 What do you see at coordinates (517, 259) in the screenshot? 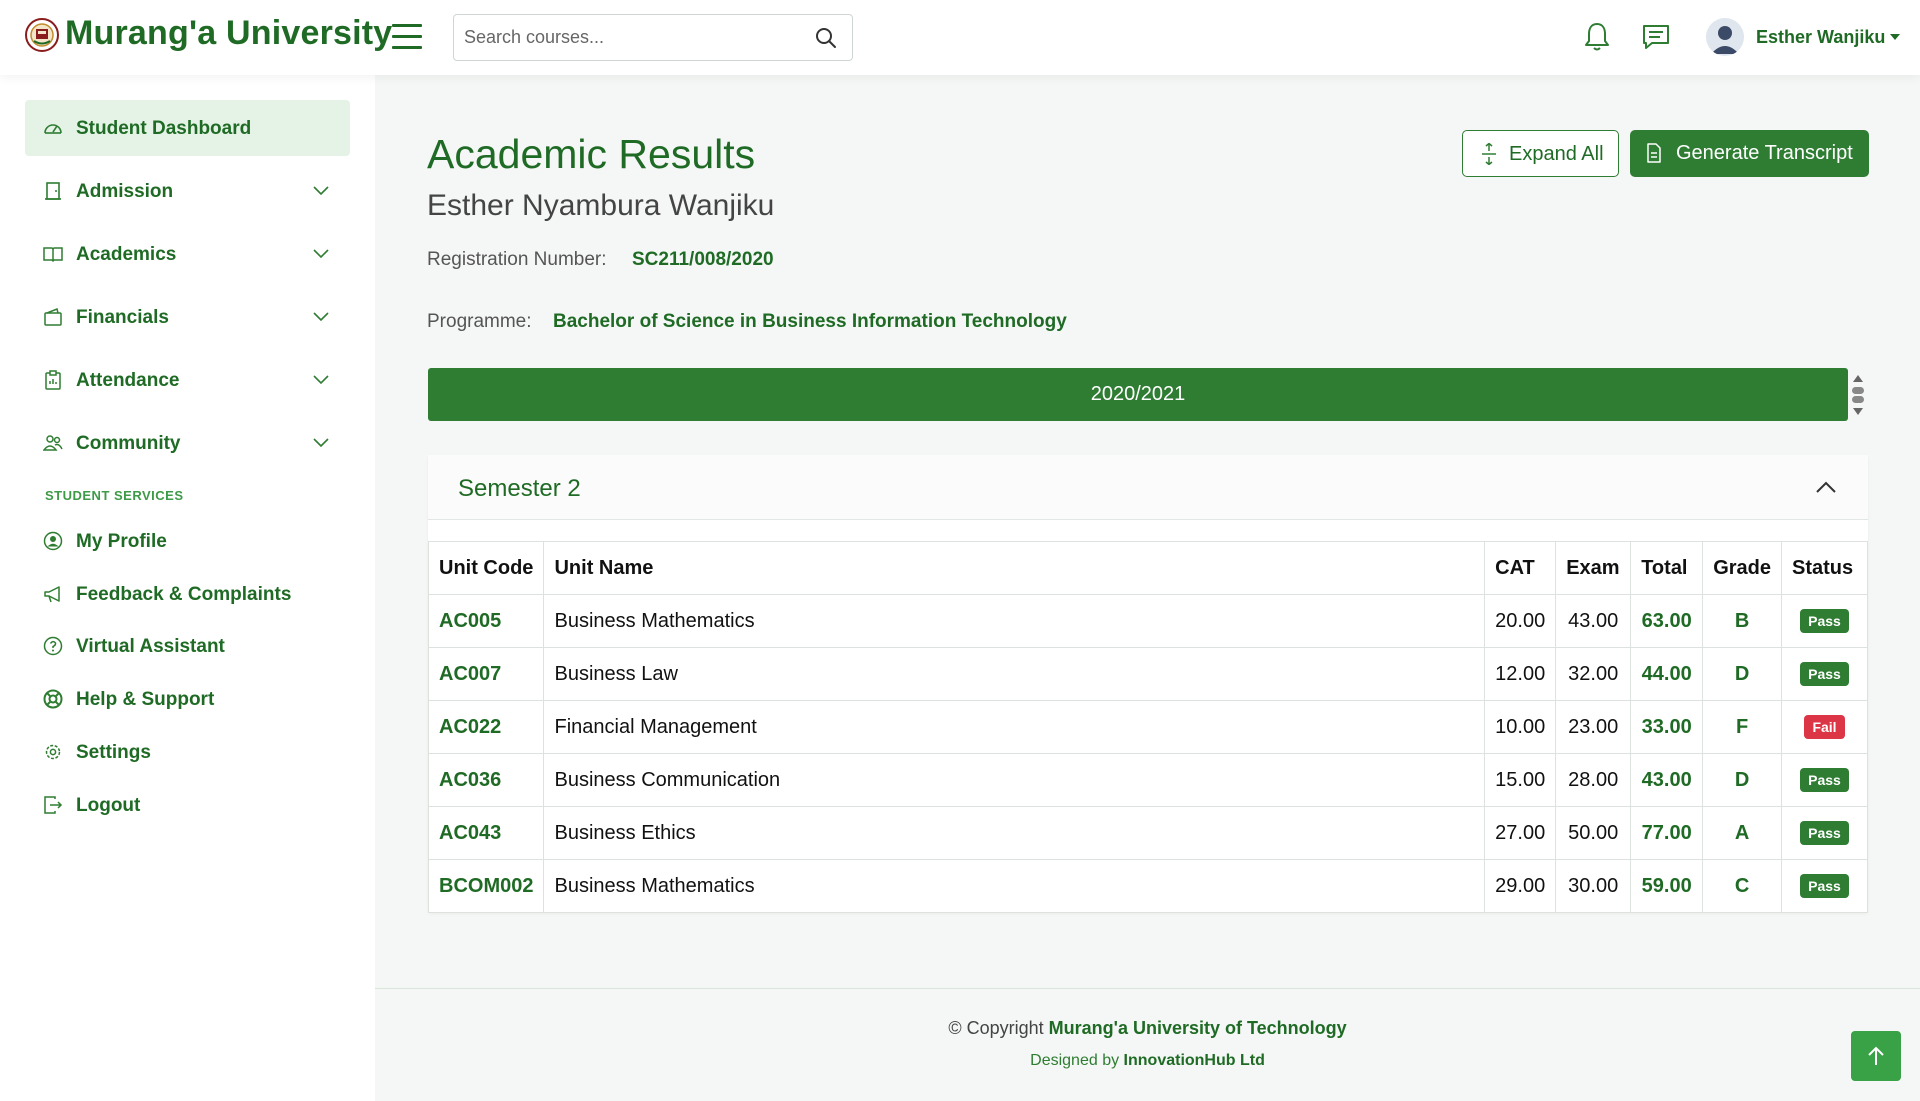
I see `registration-label: Registration Number:` at bounding box center [517, 259].